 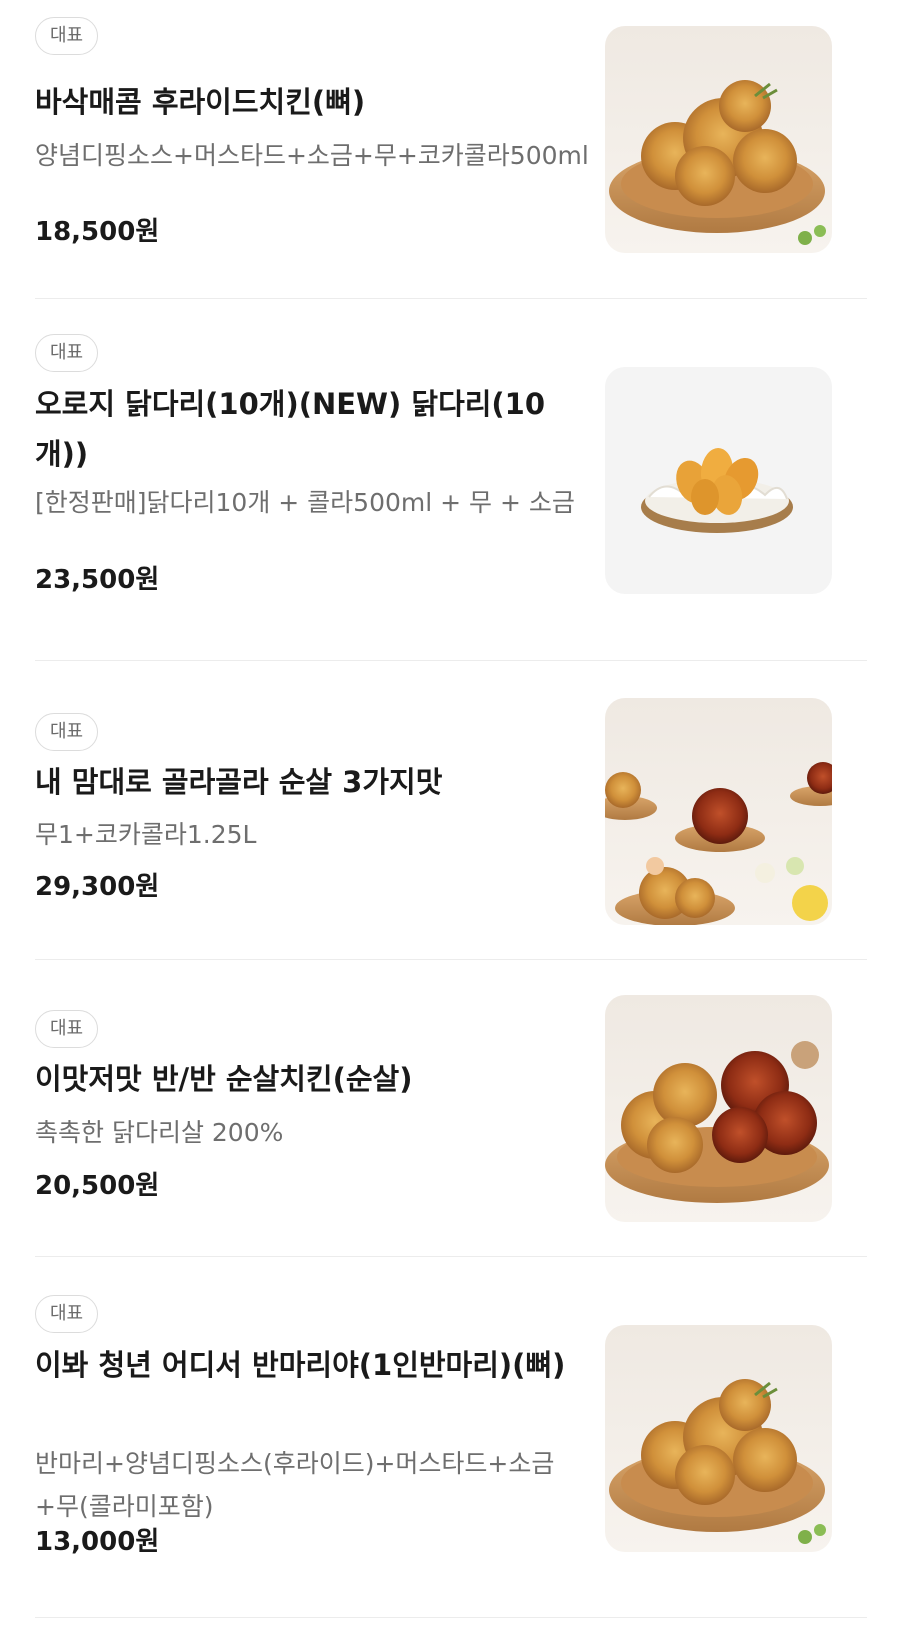 I want to click on menu-item-price: 13,000원, so click(x=97, y=1542).